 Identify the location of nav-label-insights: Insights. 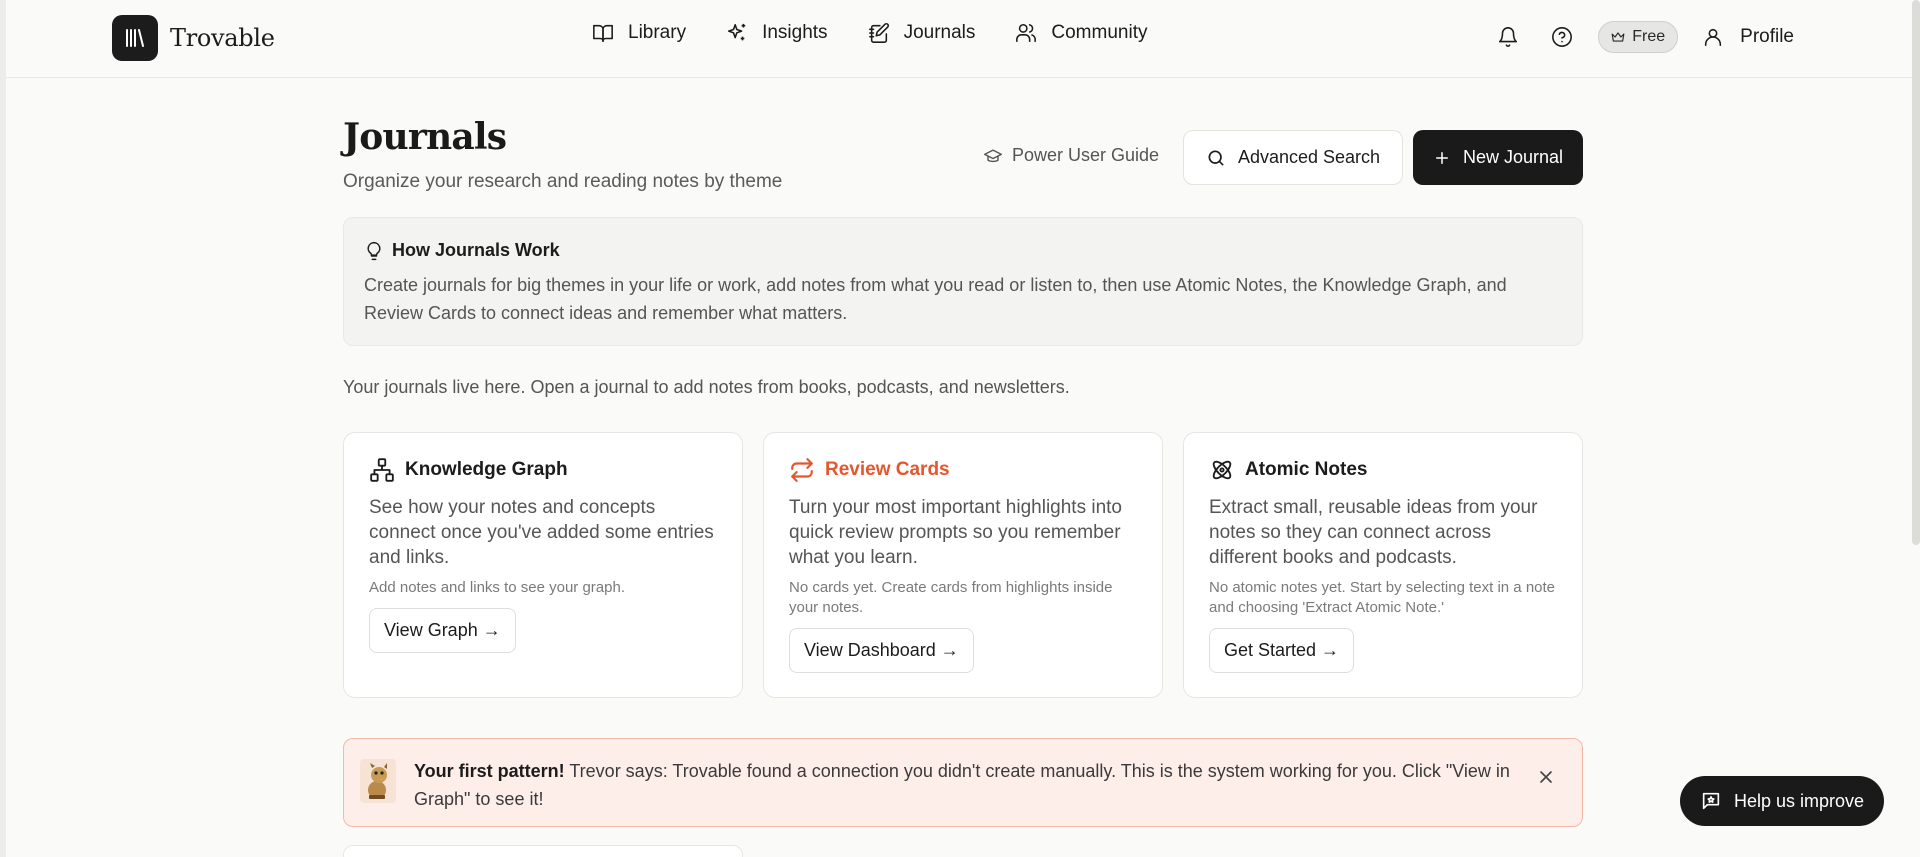
(795, 32).